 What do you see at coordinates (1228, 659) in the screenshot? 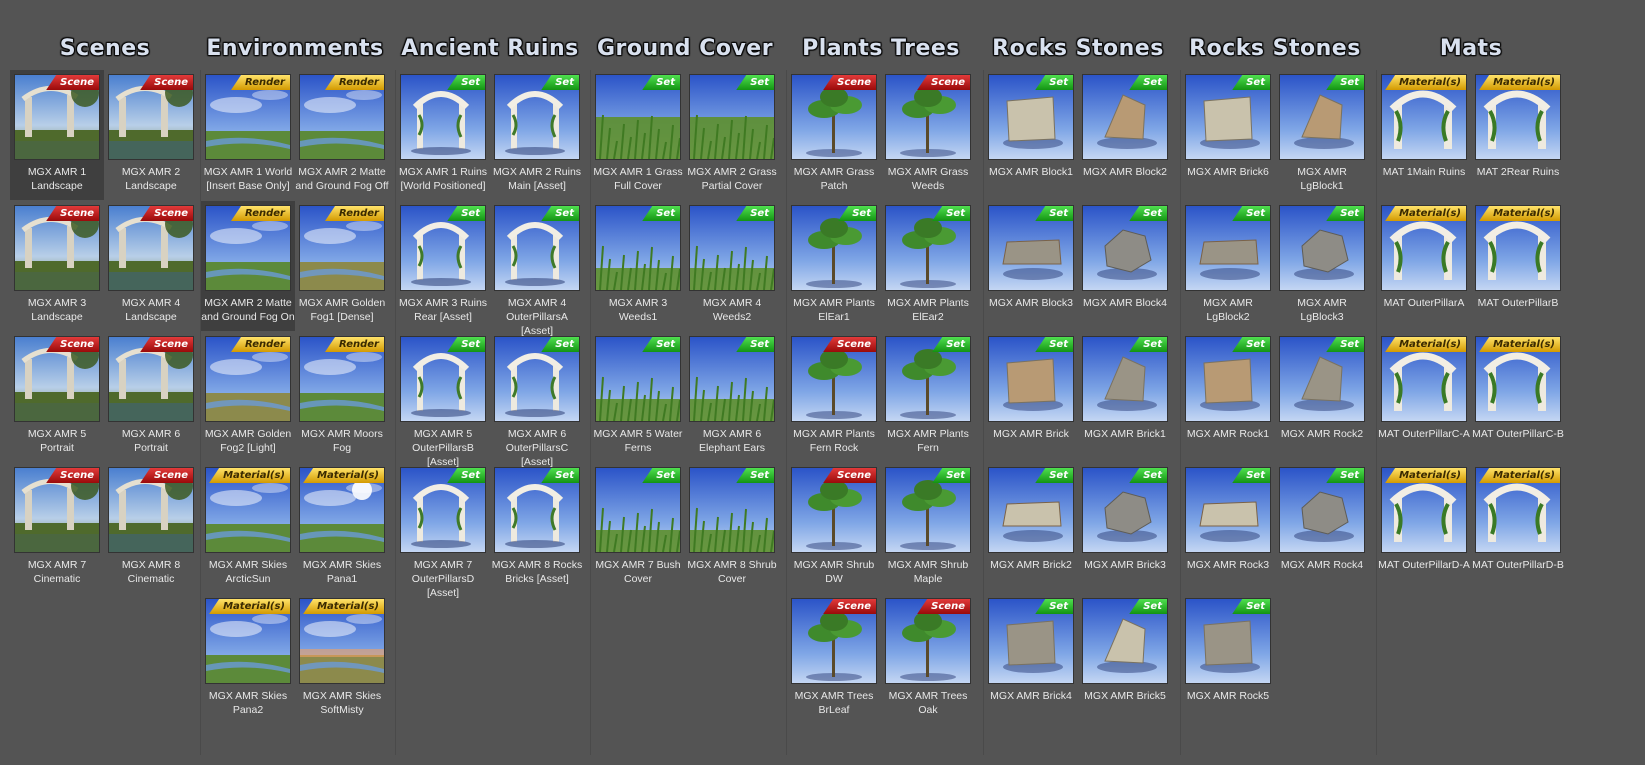
I see `library-tile-mgx-amr-rock5: Set MGX AMR Rock5` at bounding box center [1228, 659].